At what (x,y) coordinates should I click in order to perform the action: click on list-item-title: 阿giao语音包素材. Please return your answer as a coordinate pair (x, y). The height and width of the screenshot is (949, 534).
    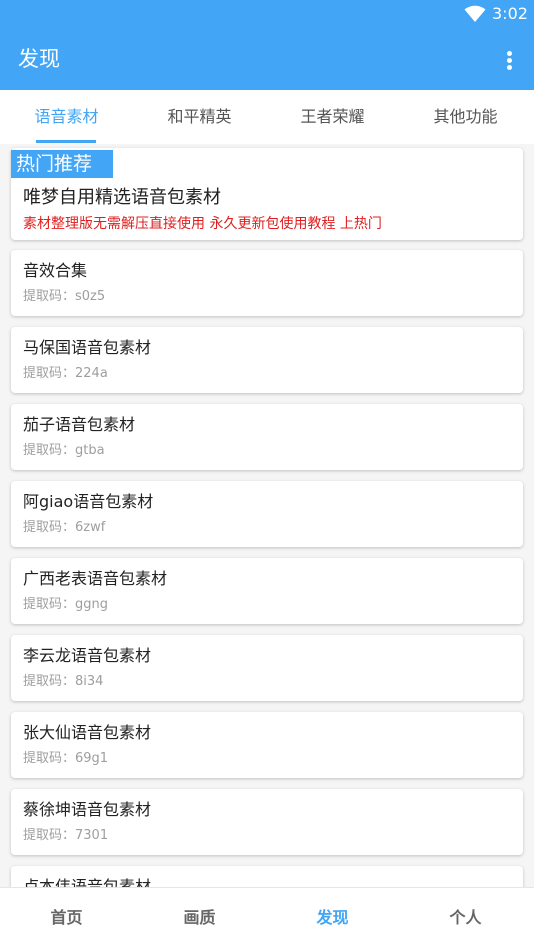
    Looking at the image, I should click on (88, 501).